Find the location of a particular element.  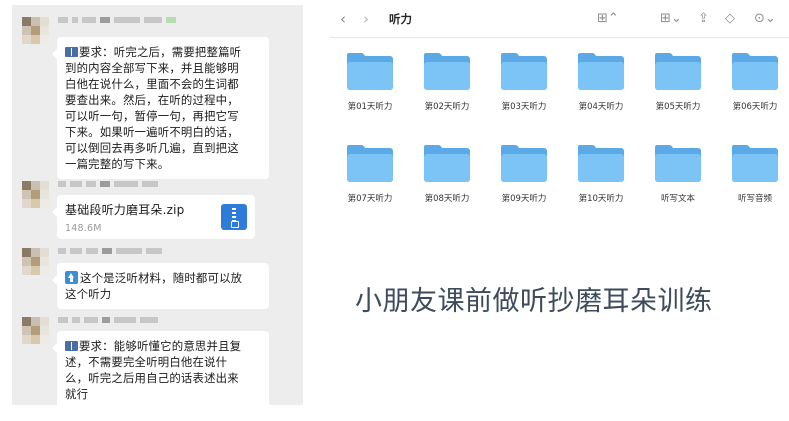

chevron-right-icon: › is located at coordinates (366, 19).